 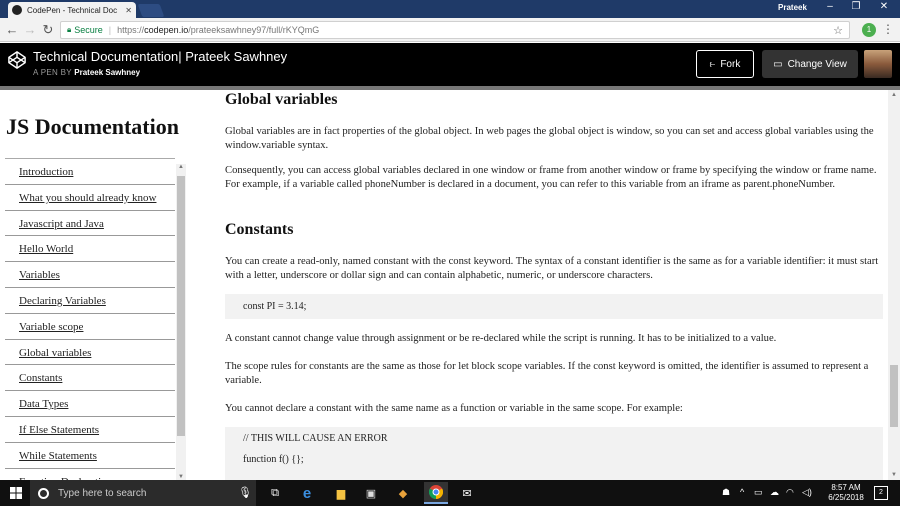 I want to click on pen-title: Technical Documentation| Prateek Sawhney, so click(x=160, y=56).